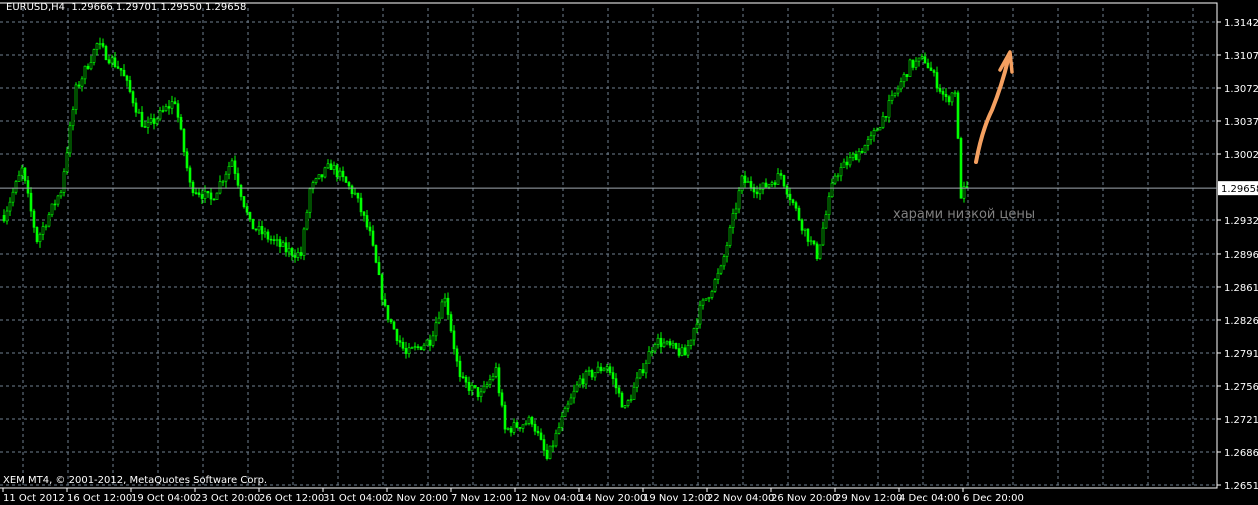 This screenshot has height=505, width=1258. What do you see at coordinates (34, 498) in the screenshot?
I see `x-tick-label: 11 Oct 2012` at bounding box center [34, 498].